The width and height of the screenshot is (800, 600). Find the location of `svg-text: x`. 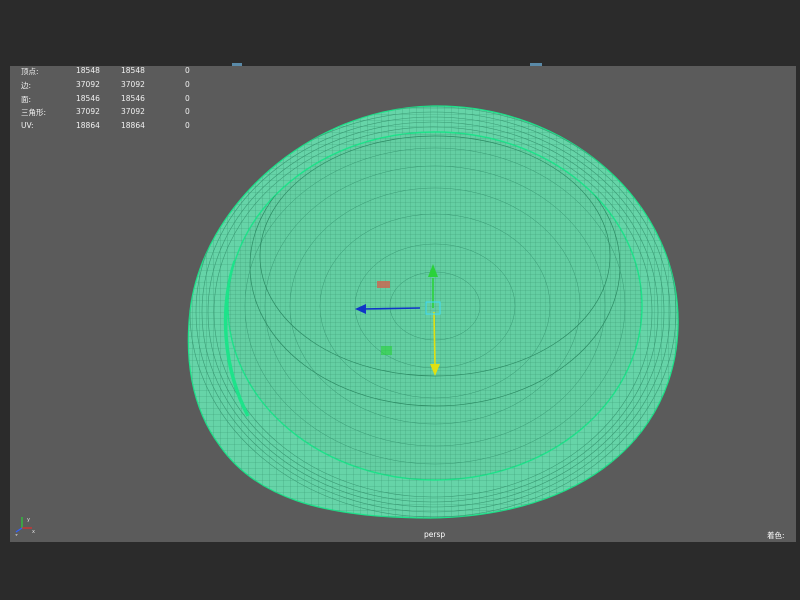

svg-text: x is located at coordinates (33, 532).